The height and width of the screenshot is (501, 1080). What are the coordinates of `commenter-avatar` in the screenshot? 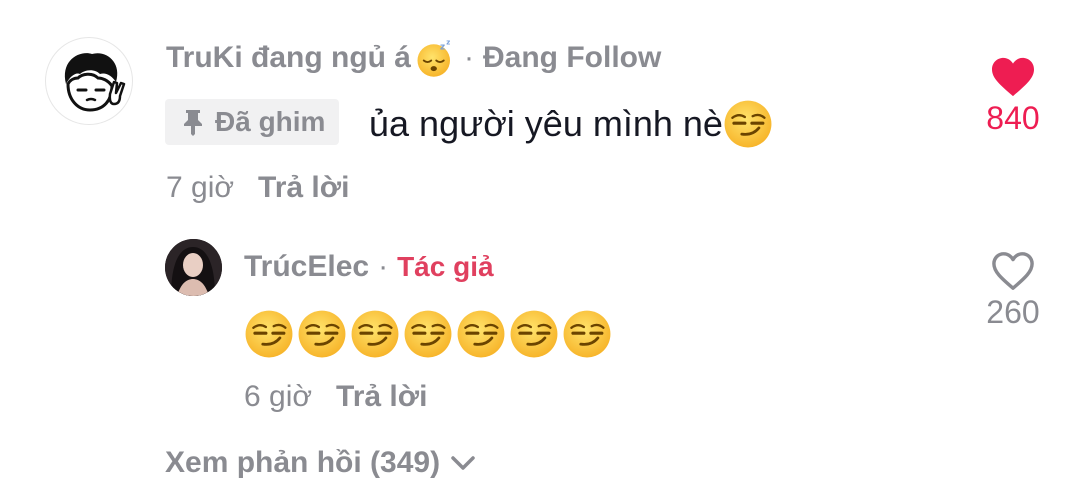 It's located at (89, 81).